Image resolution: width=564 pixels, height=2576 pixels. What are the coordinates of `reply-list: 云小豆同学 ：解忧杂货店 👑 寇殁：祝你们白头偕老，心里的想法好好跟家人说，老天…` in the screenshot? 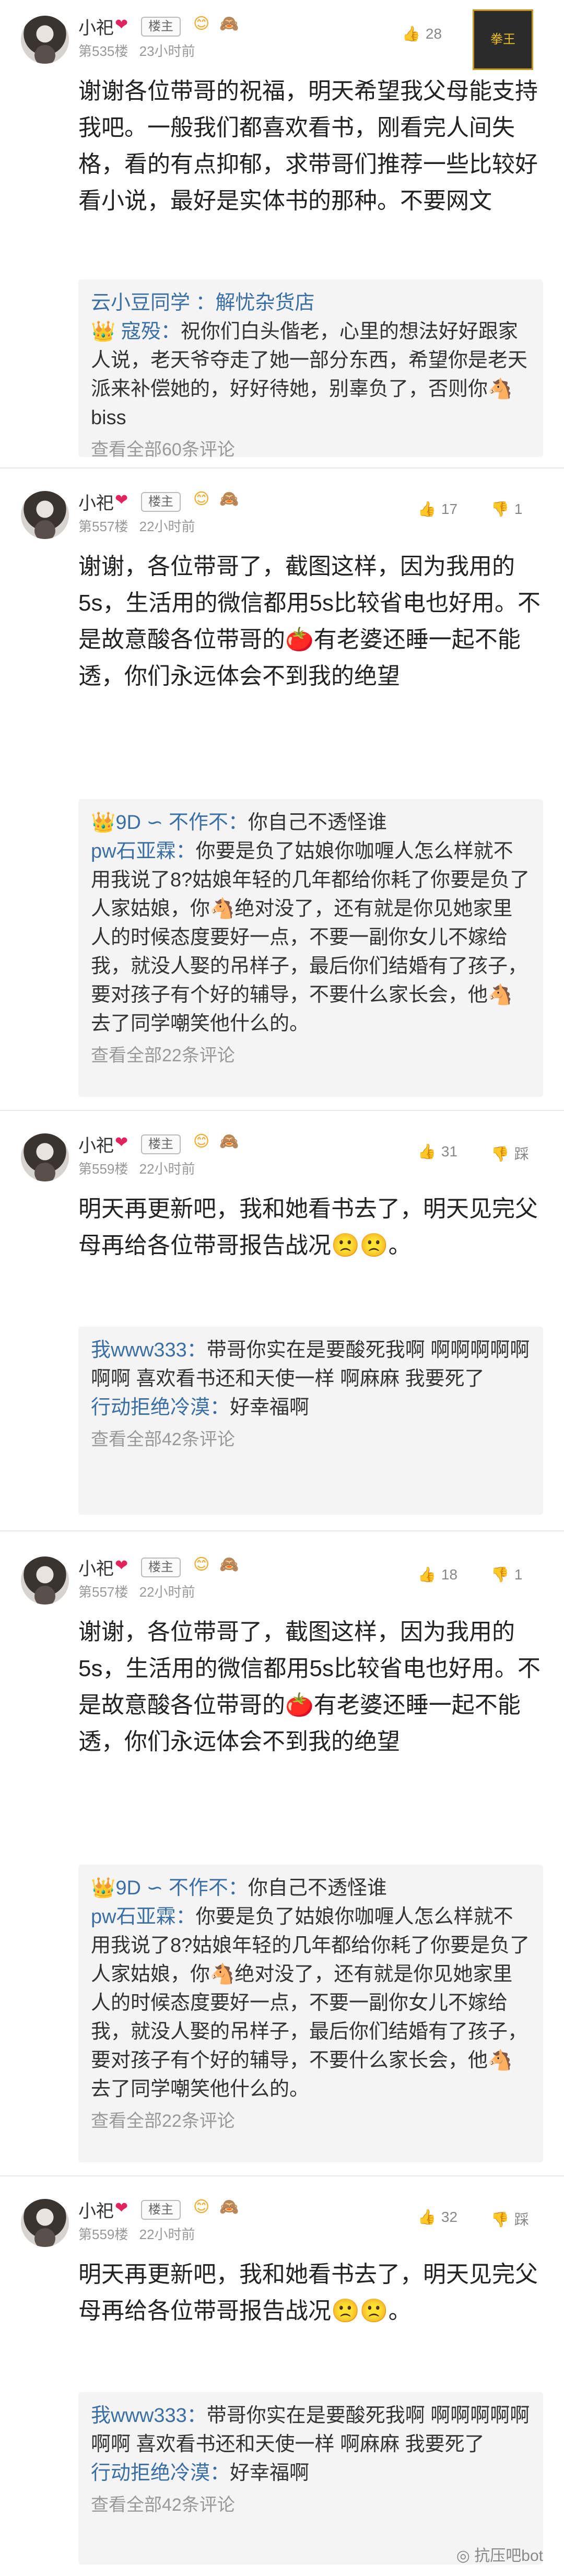 It's located at (311, 369).